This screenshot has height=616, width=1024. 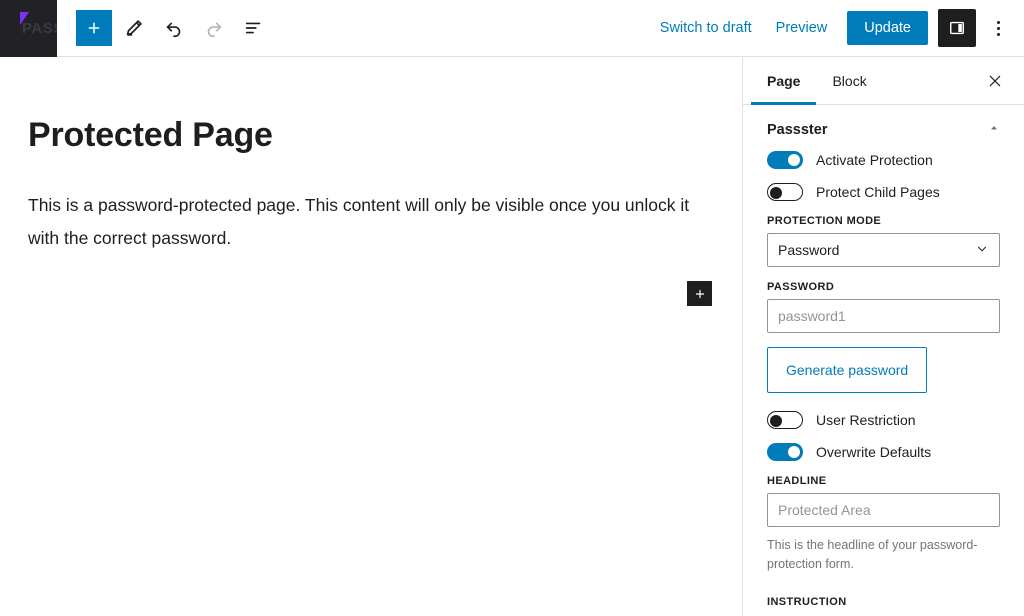 I want to click on switch-to-draft-button: Switch to draft, so click(x=706, y=28).